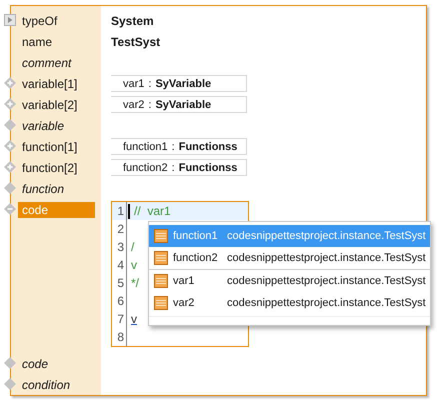 The height and width of the screenshot is (408, 437). Describe the element at coordinates (152, 211) in the screenshot. I see `code-text: // var1` at that location.